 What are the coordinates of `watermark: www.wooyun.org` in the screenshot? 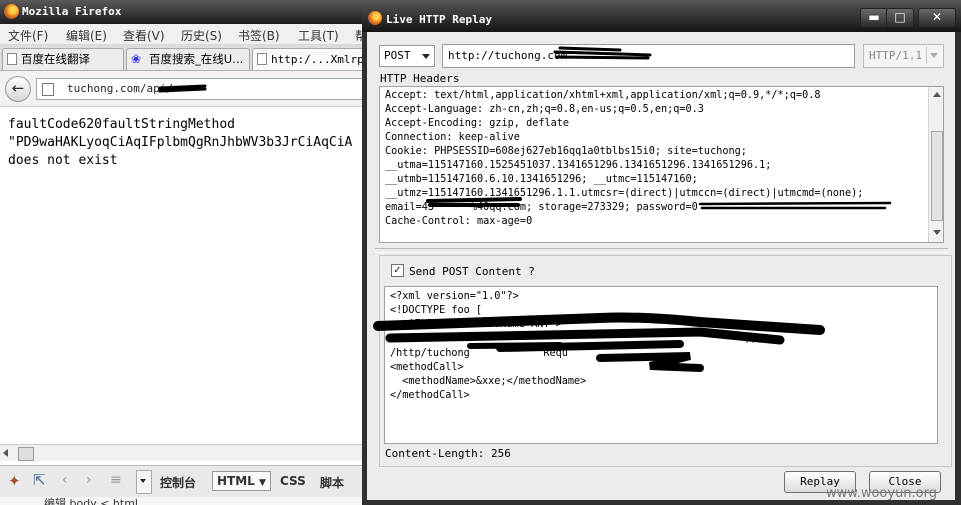 It's located at (882, 493).